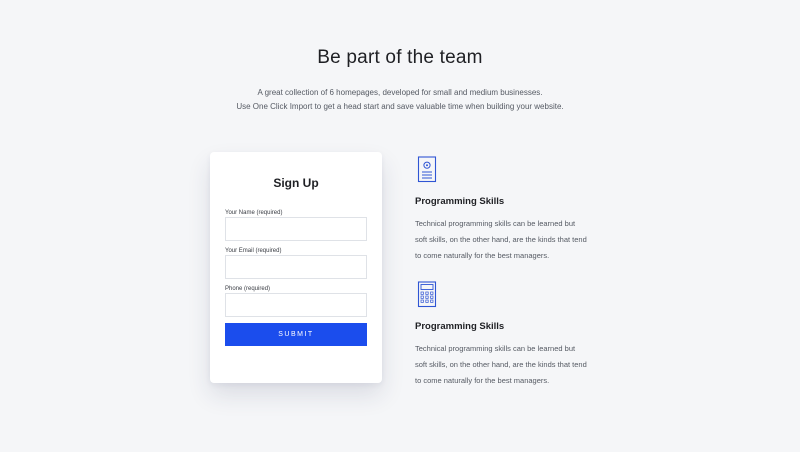  Describe the element at coordinates (296, 334) in the screenshot. I see `submit-button: SUBMIT` at that location.